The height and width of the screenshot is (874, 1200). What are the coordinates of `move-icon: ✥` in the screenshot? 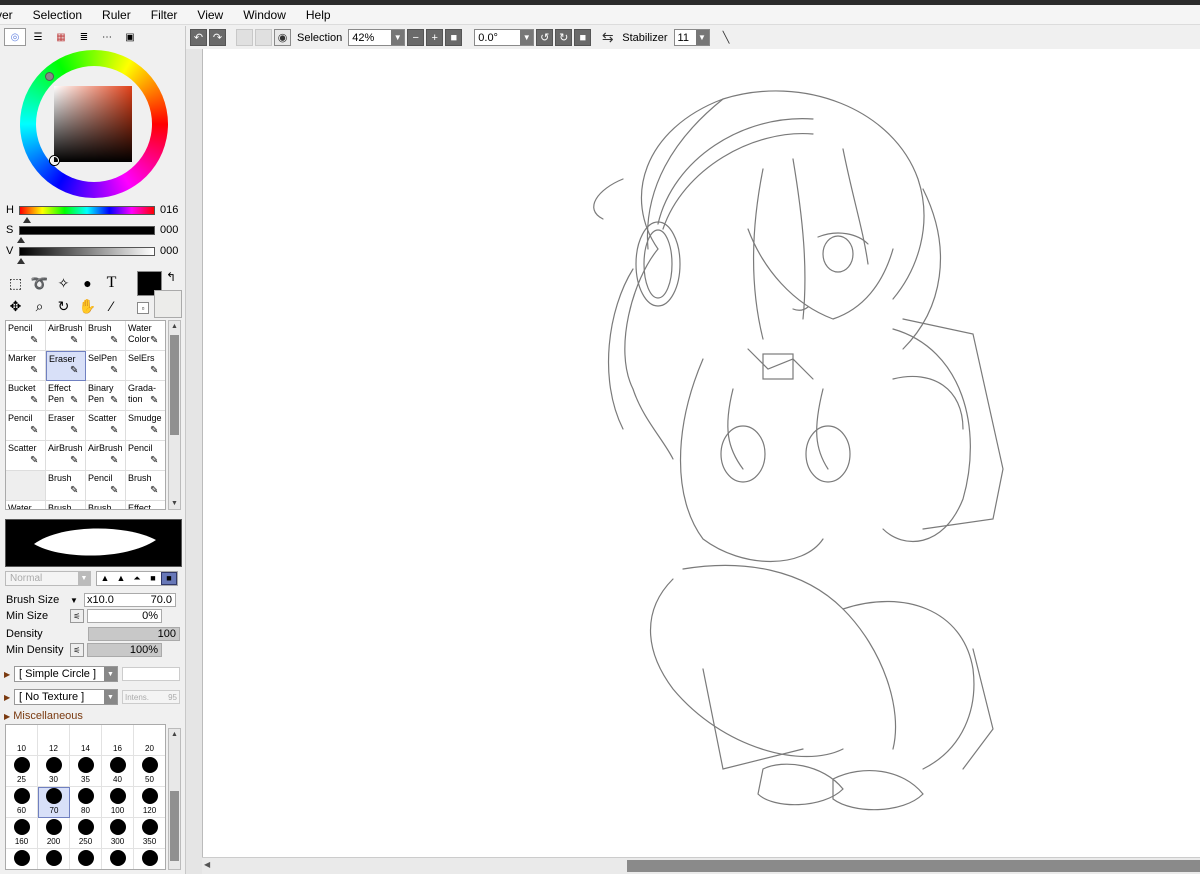 It's located at (15, 306).